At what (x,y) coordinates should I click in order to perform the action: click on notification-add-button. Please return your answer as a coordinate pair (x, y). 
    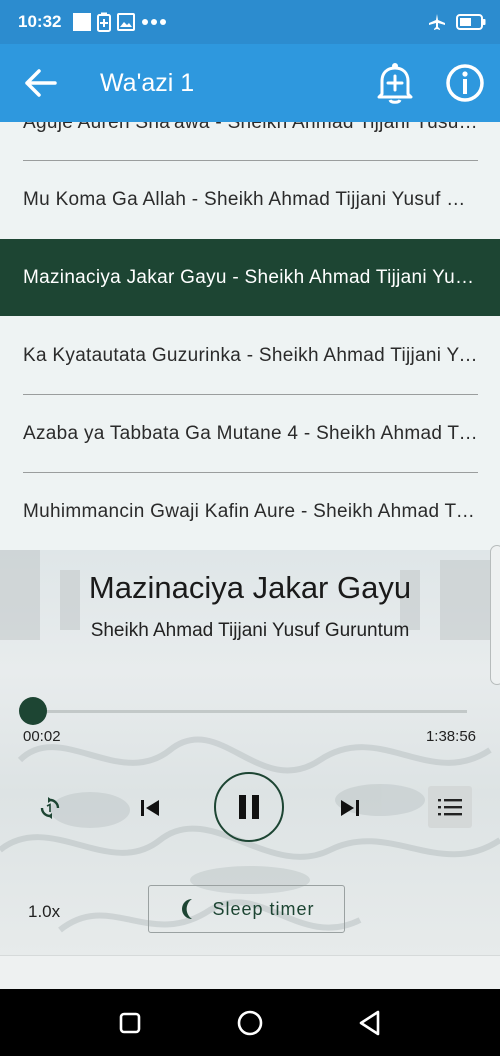
    Looking at the image, I should click on (395, 83).